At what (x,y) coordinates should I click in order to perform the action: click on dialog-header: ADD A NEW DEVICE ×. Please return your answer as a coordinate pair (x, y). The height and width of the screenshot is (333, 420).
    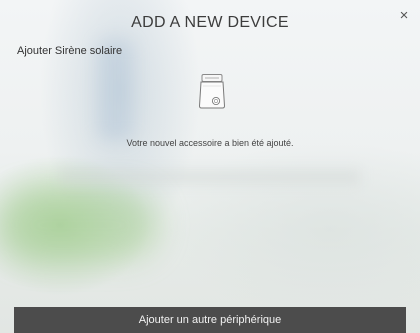
    Looking at the image, I should click on (210, 20).